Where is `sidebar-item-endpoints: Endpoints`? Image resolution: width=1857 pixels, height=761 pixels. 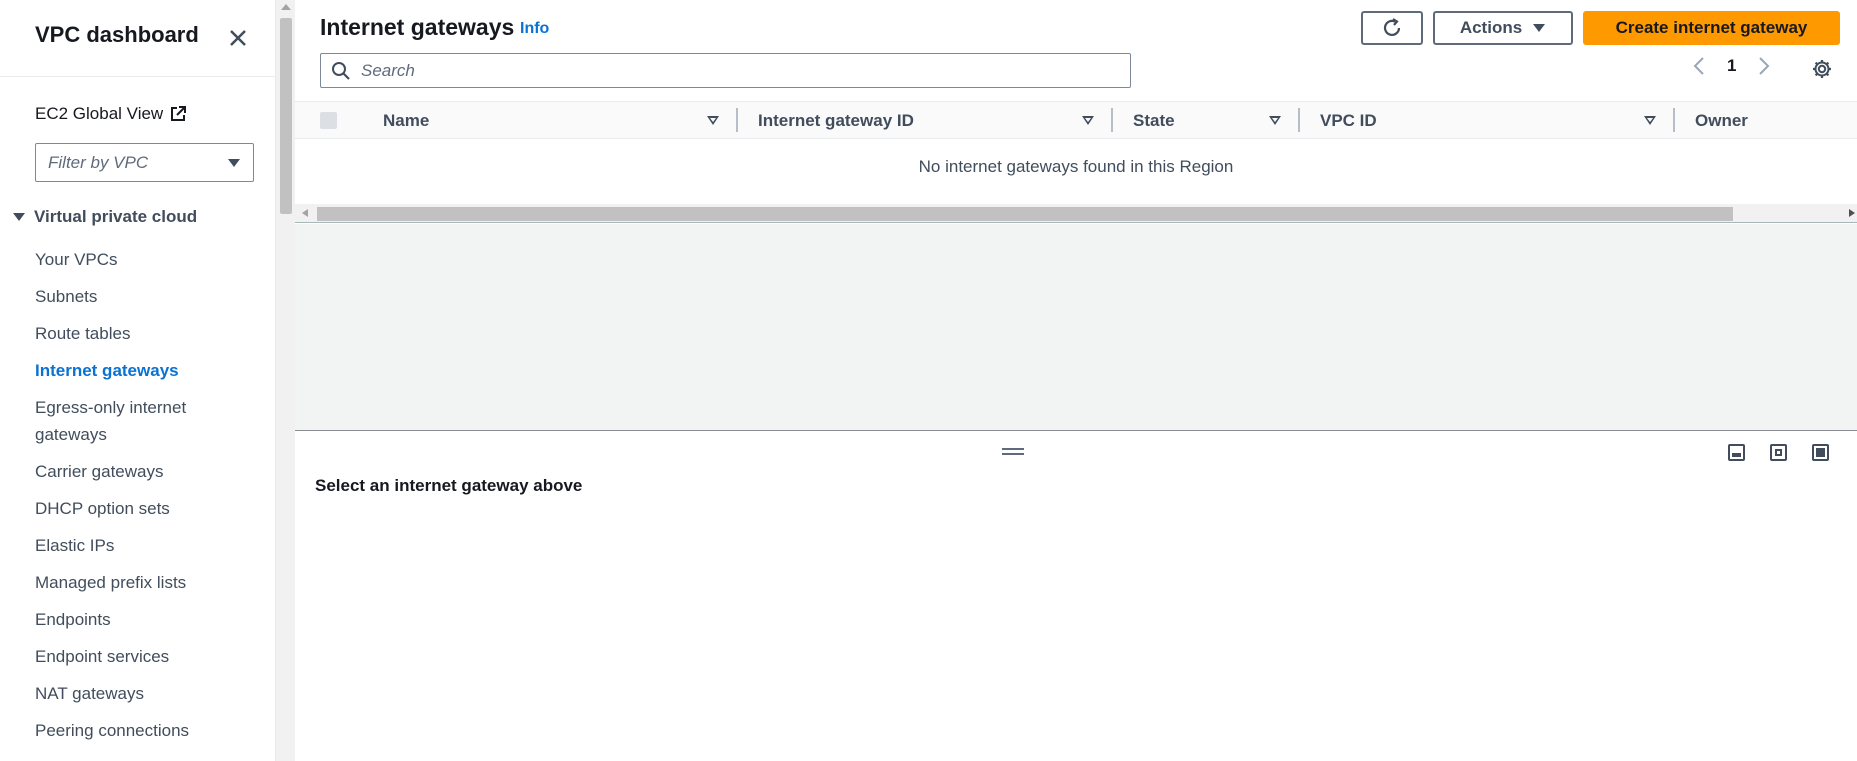
sidebar-item-endpoints: Endpoints is located at coordinates (135, 619).